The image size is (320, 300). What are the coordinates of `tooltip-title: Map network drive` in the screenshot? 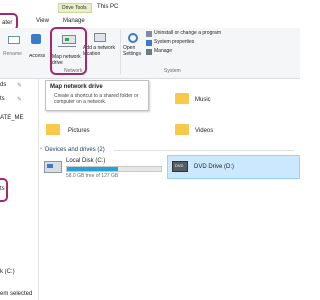 It's located at (76, 87).